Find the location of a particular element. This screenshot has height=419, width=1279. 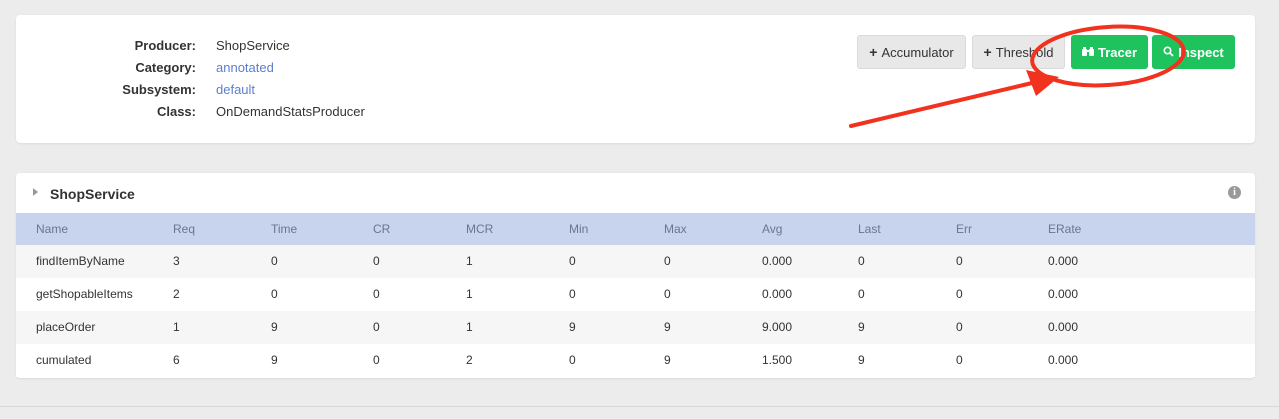

column-header: Last is located at coordinates (869, 229).